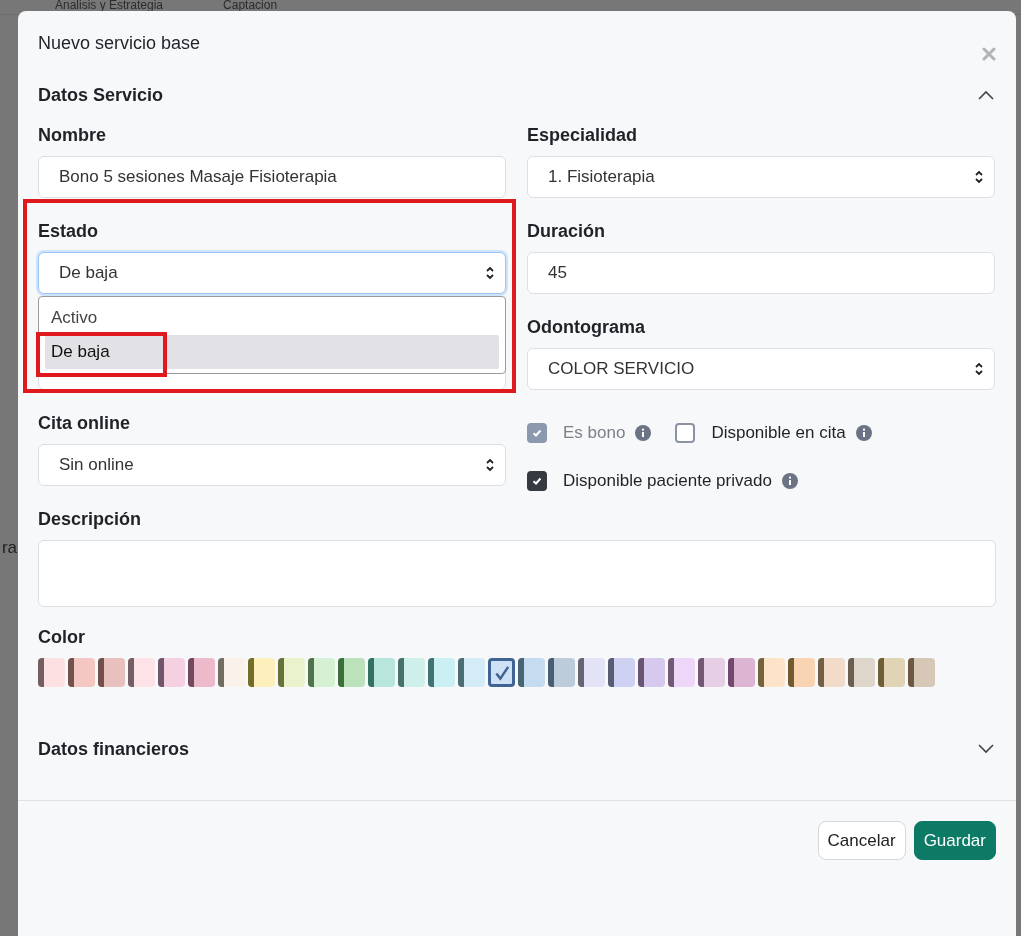 The height and width of the screenshot is (936, 1021). I want to click on select-field: COLOR SERVICIO, so click(761, 369).